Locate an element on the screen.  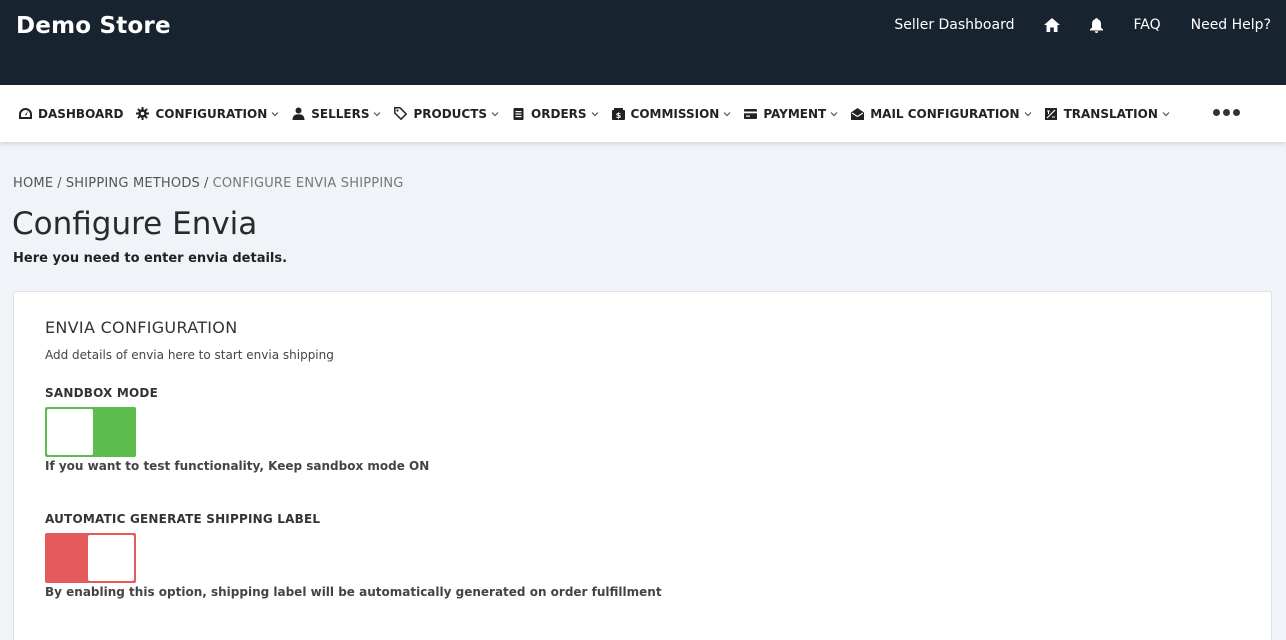
nav-label-mail-configuration: MAIL CONFIGURATION is located at coordinates (945, 113).